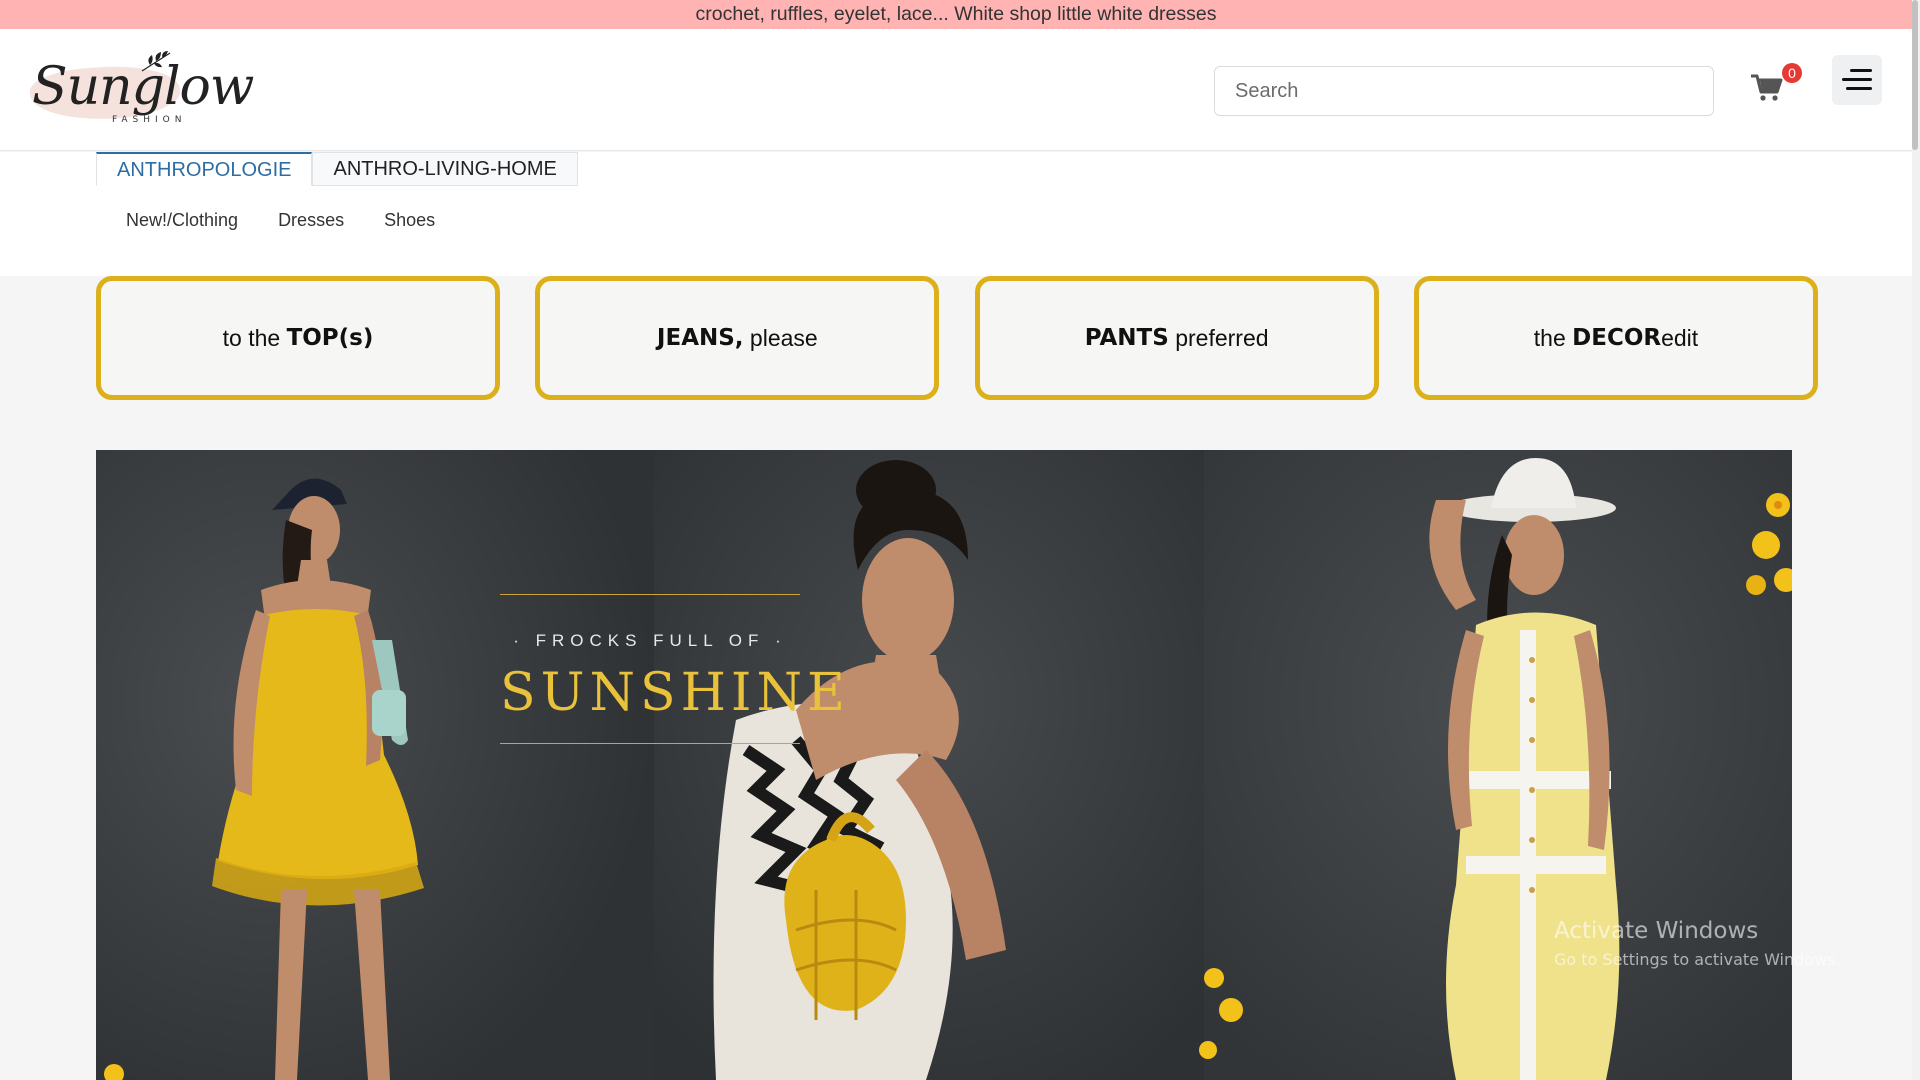 The width and height of the screenshot is (1920, 1080). I want to click on hamburger-menu-icon, so click(1861, 70).